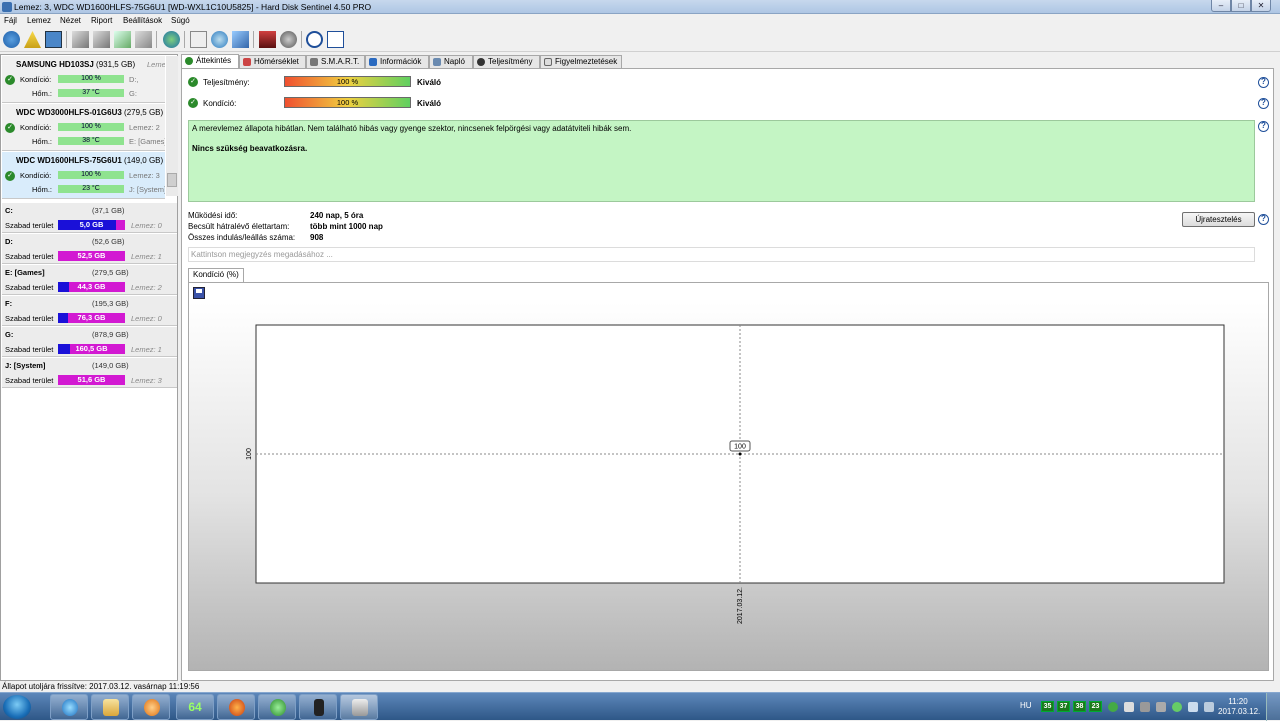  Describe the element at coordinates (335, 39) in the screenshot. I see `info-icon` at that location.